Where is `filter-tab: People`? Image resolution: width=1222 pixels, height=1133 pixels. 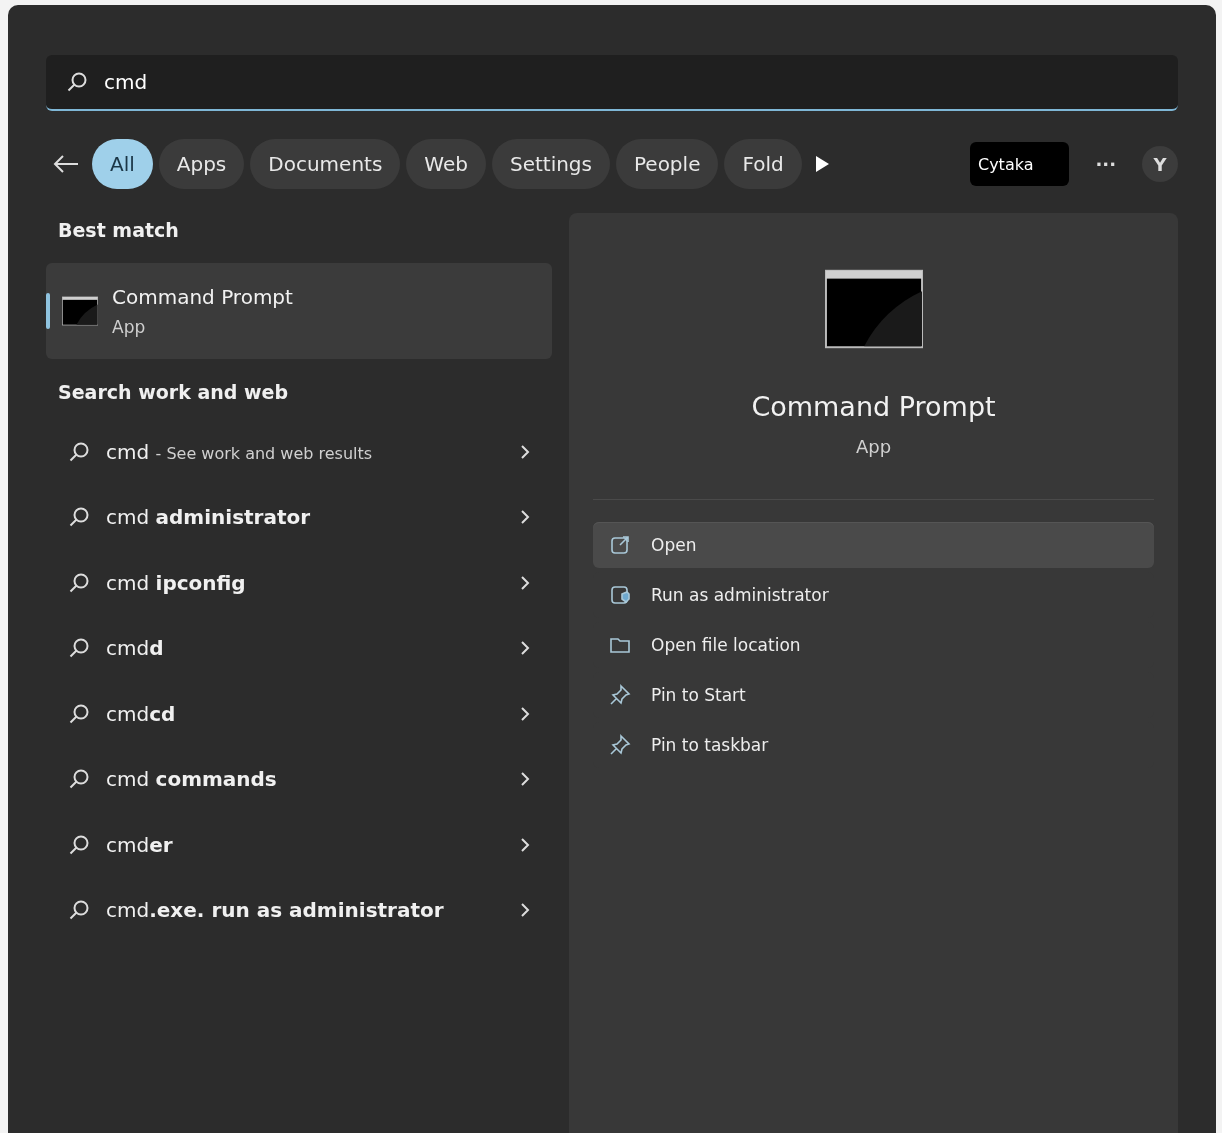
filter-tab: People is located at coordinates (667, 164).